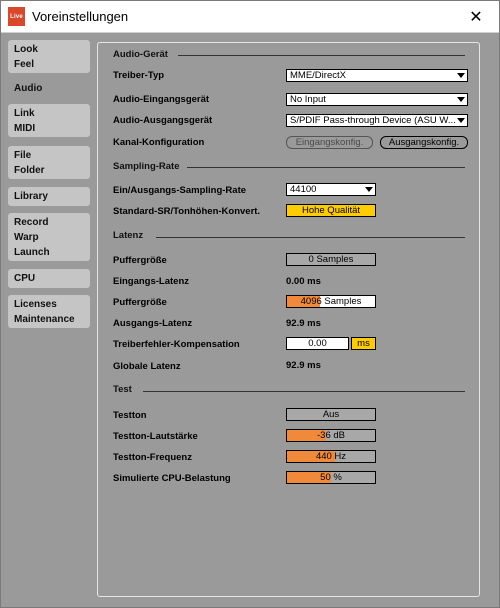 The image size is (500, 608). I want to click on window-title: Voreinstellungen, so click(80, 16).